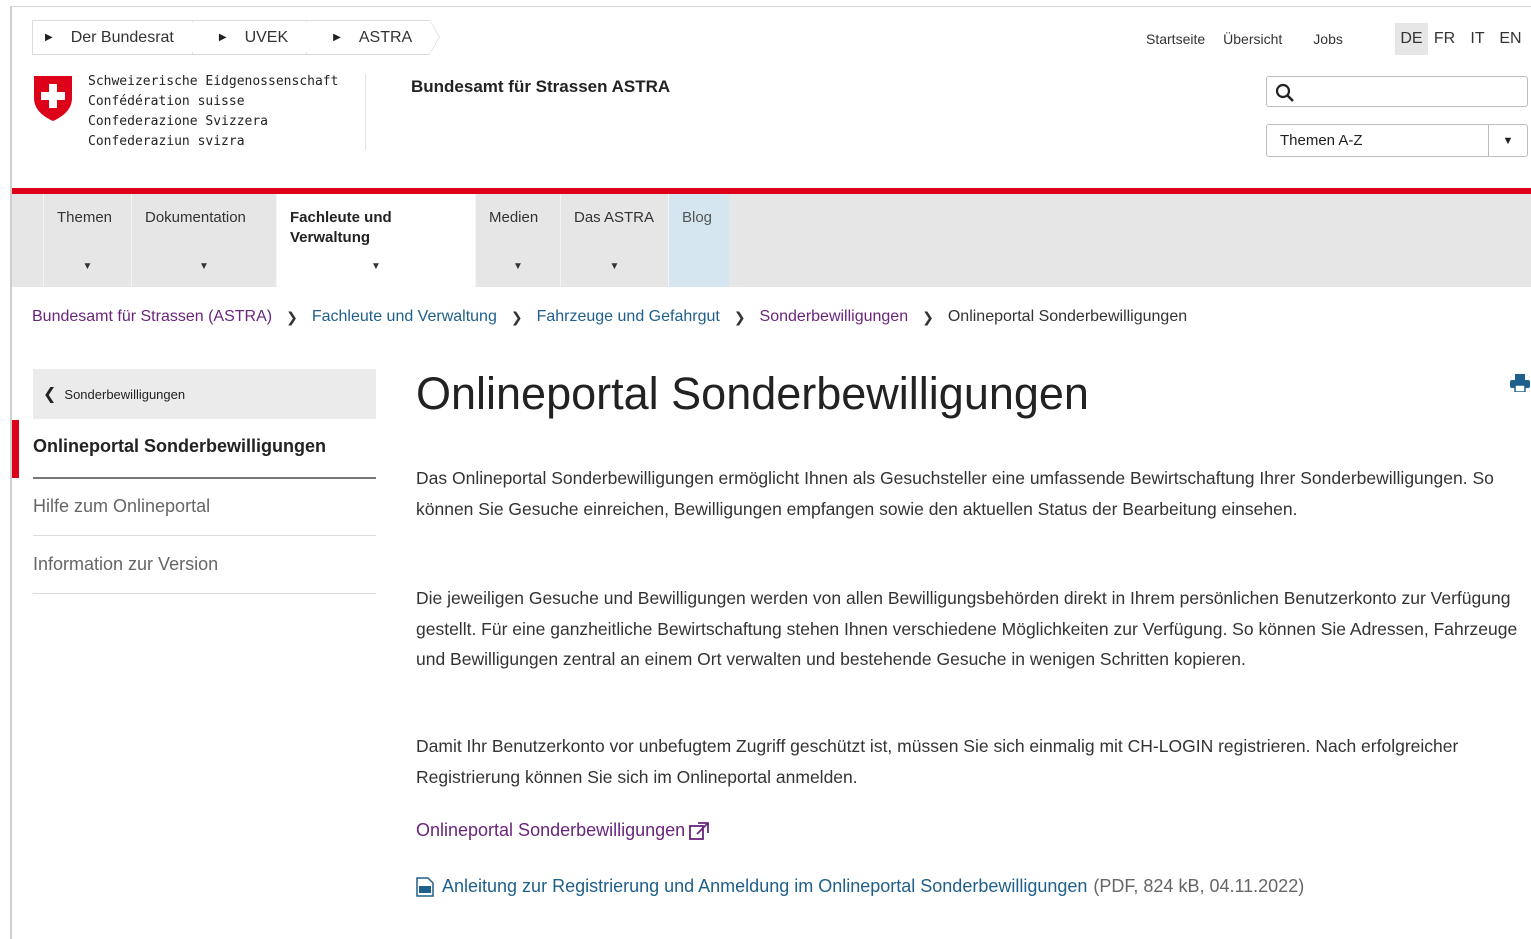  Describe the element at coordinates (425, 886) in the screenshot. I see `pdf-file-icon` at that location.